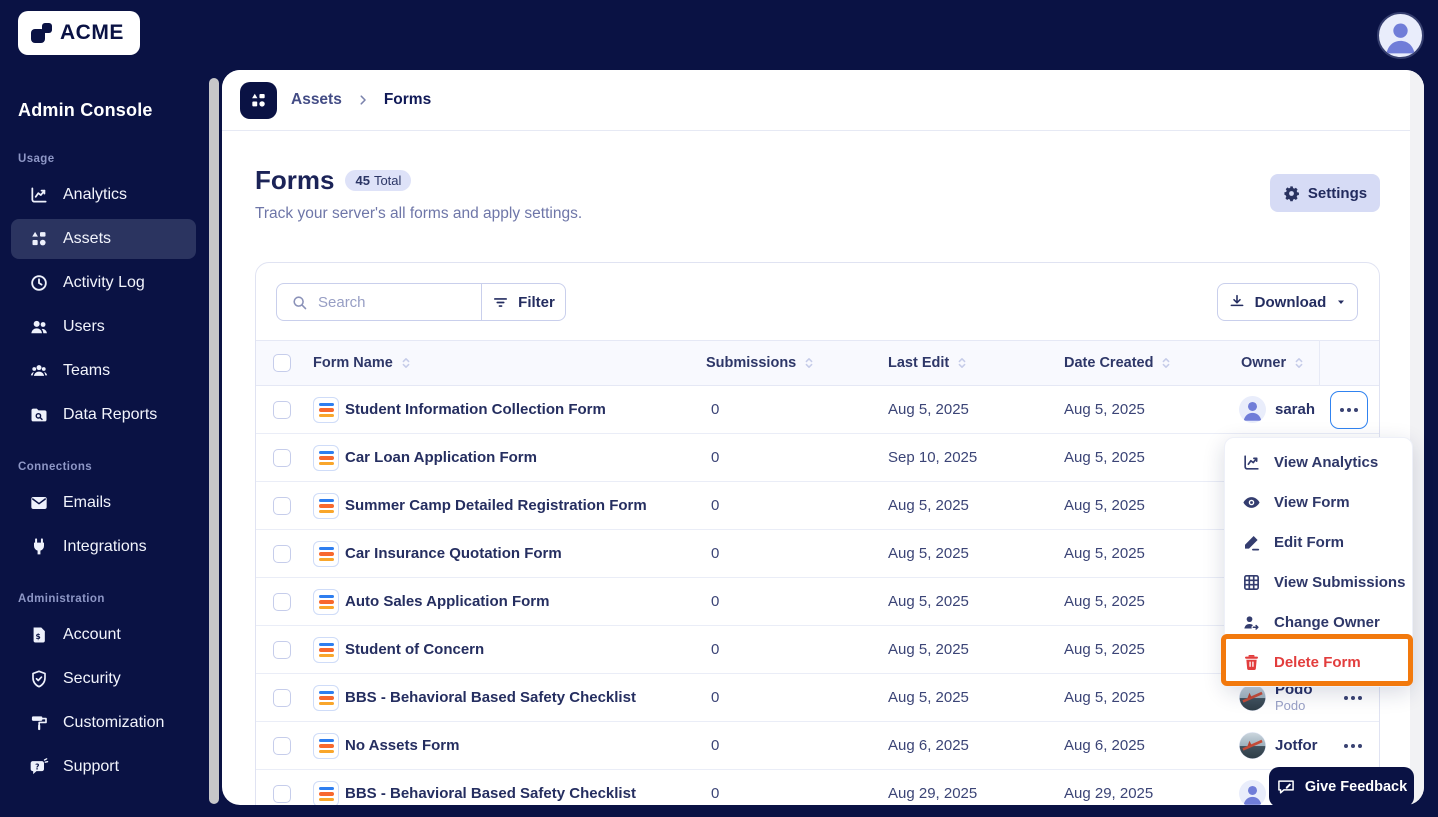 The width and height of the screenshot is (1438, 817). Describe the element at coordinates (496, 505) in the screenshot. I see `form-name: Summer Camp Detailed Registration Form` at that location.